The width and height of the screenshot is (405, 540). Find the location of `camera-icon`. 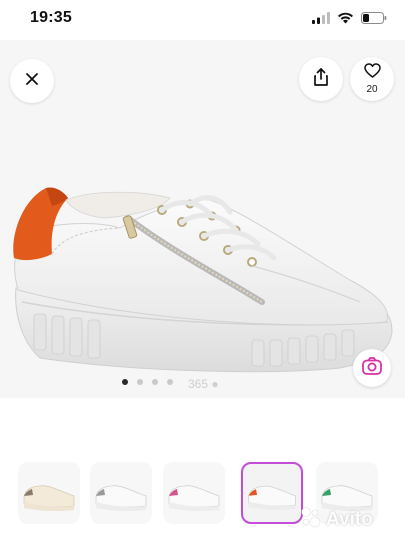

camera-icon is located at coordinates (372, 368).